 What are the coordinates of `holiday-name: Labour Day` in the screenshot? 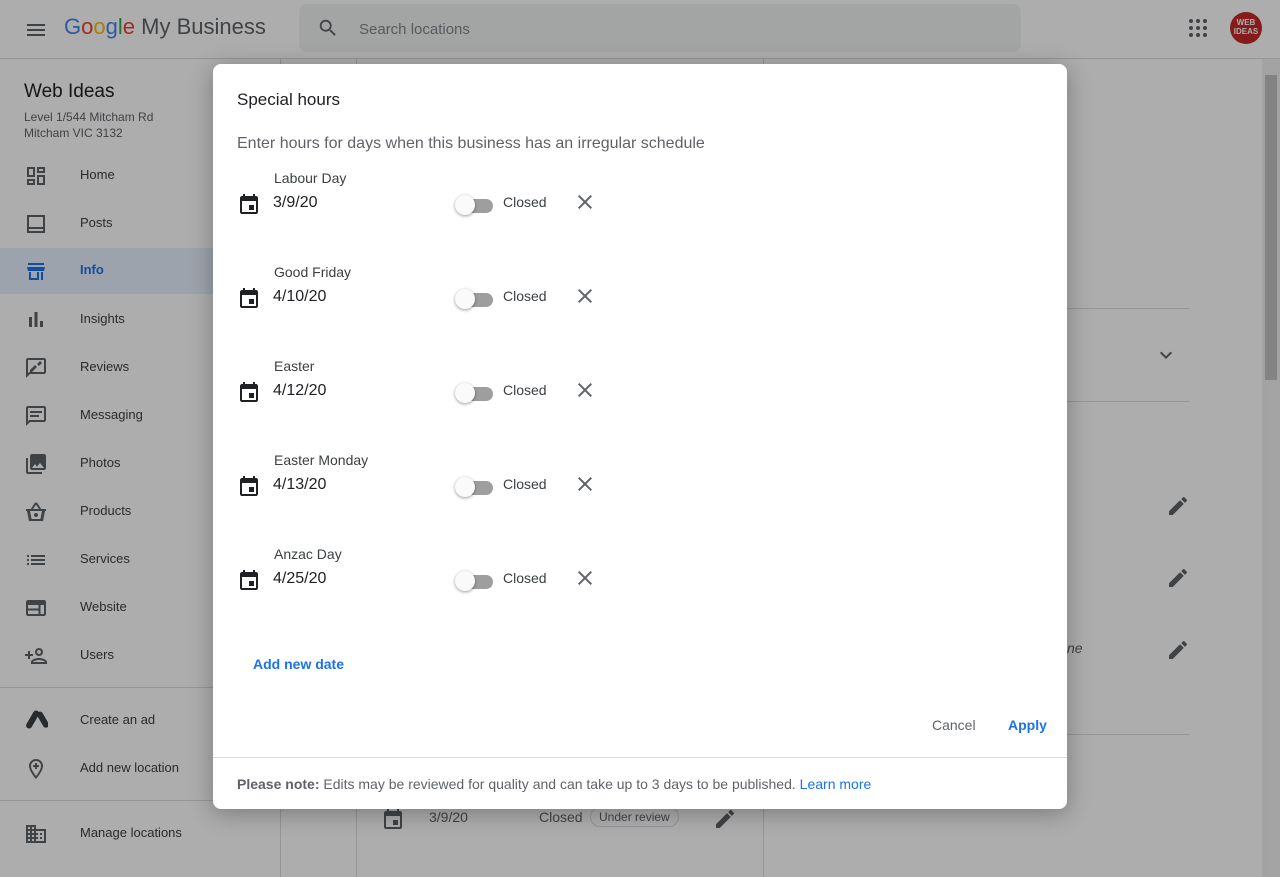 It's located at (310, 178).